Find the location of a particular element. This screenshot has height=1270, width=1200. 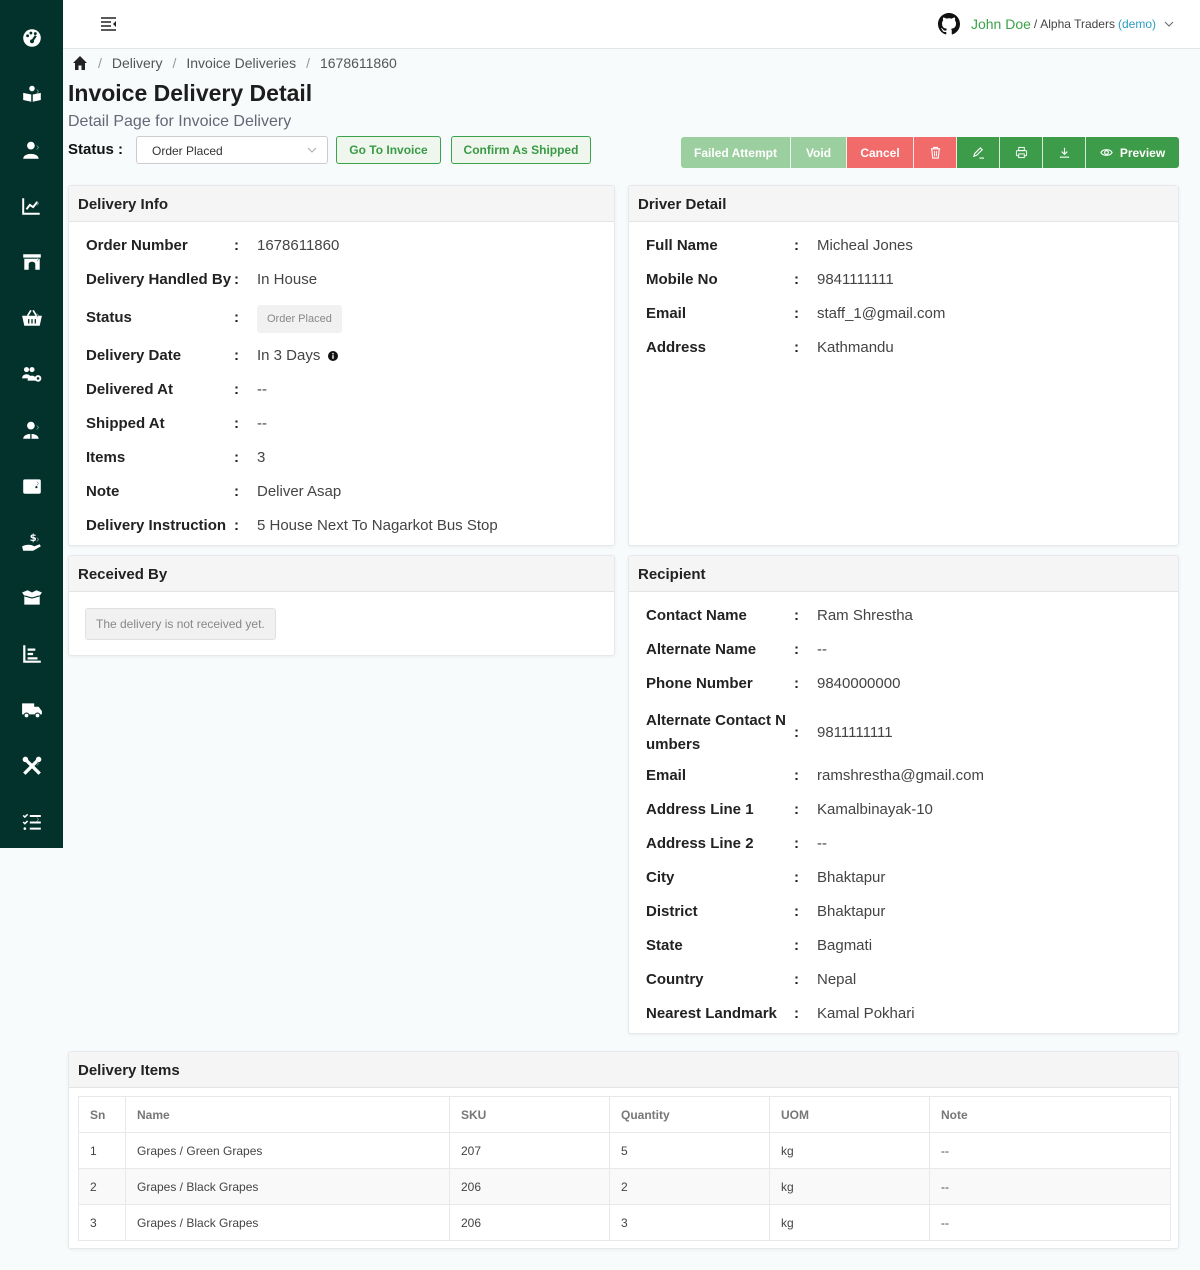

sidebar-item-catalog: › is located at coordinates (31, 94).